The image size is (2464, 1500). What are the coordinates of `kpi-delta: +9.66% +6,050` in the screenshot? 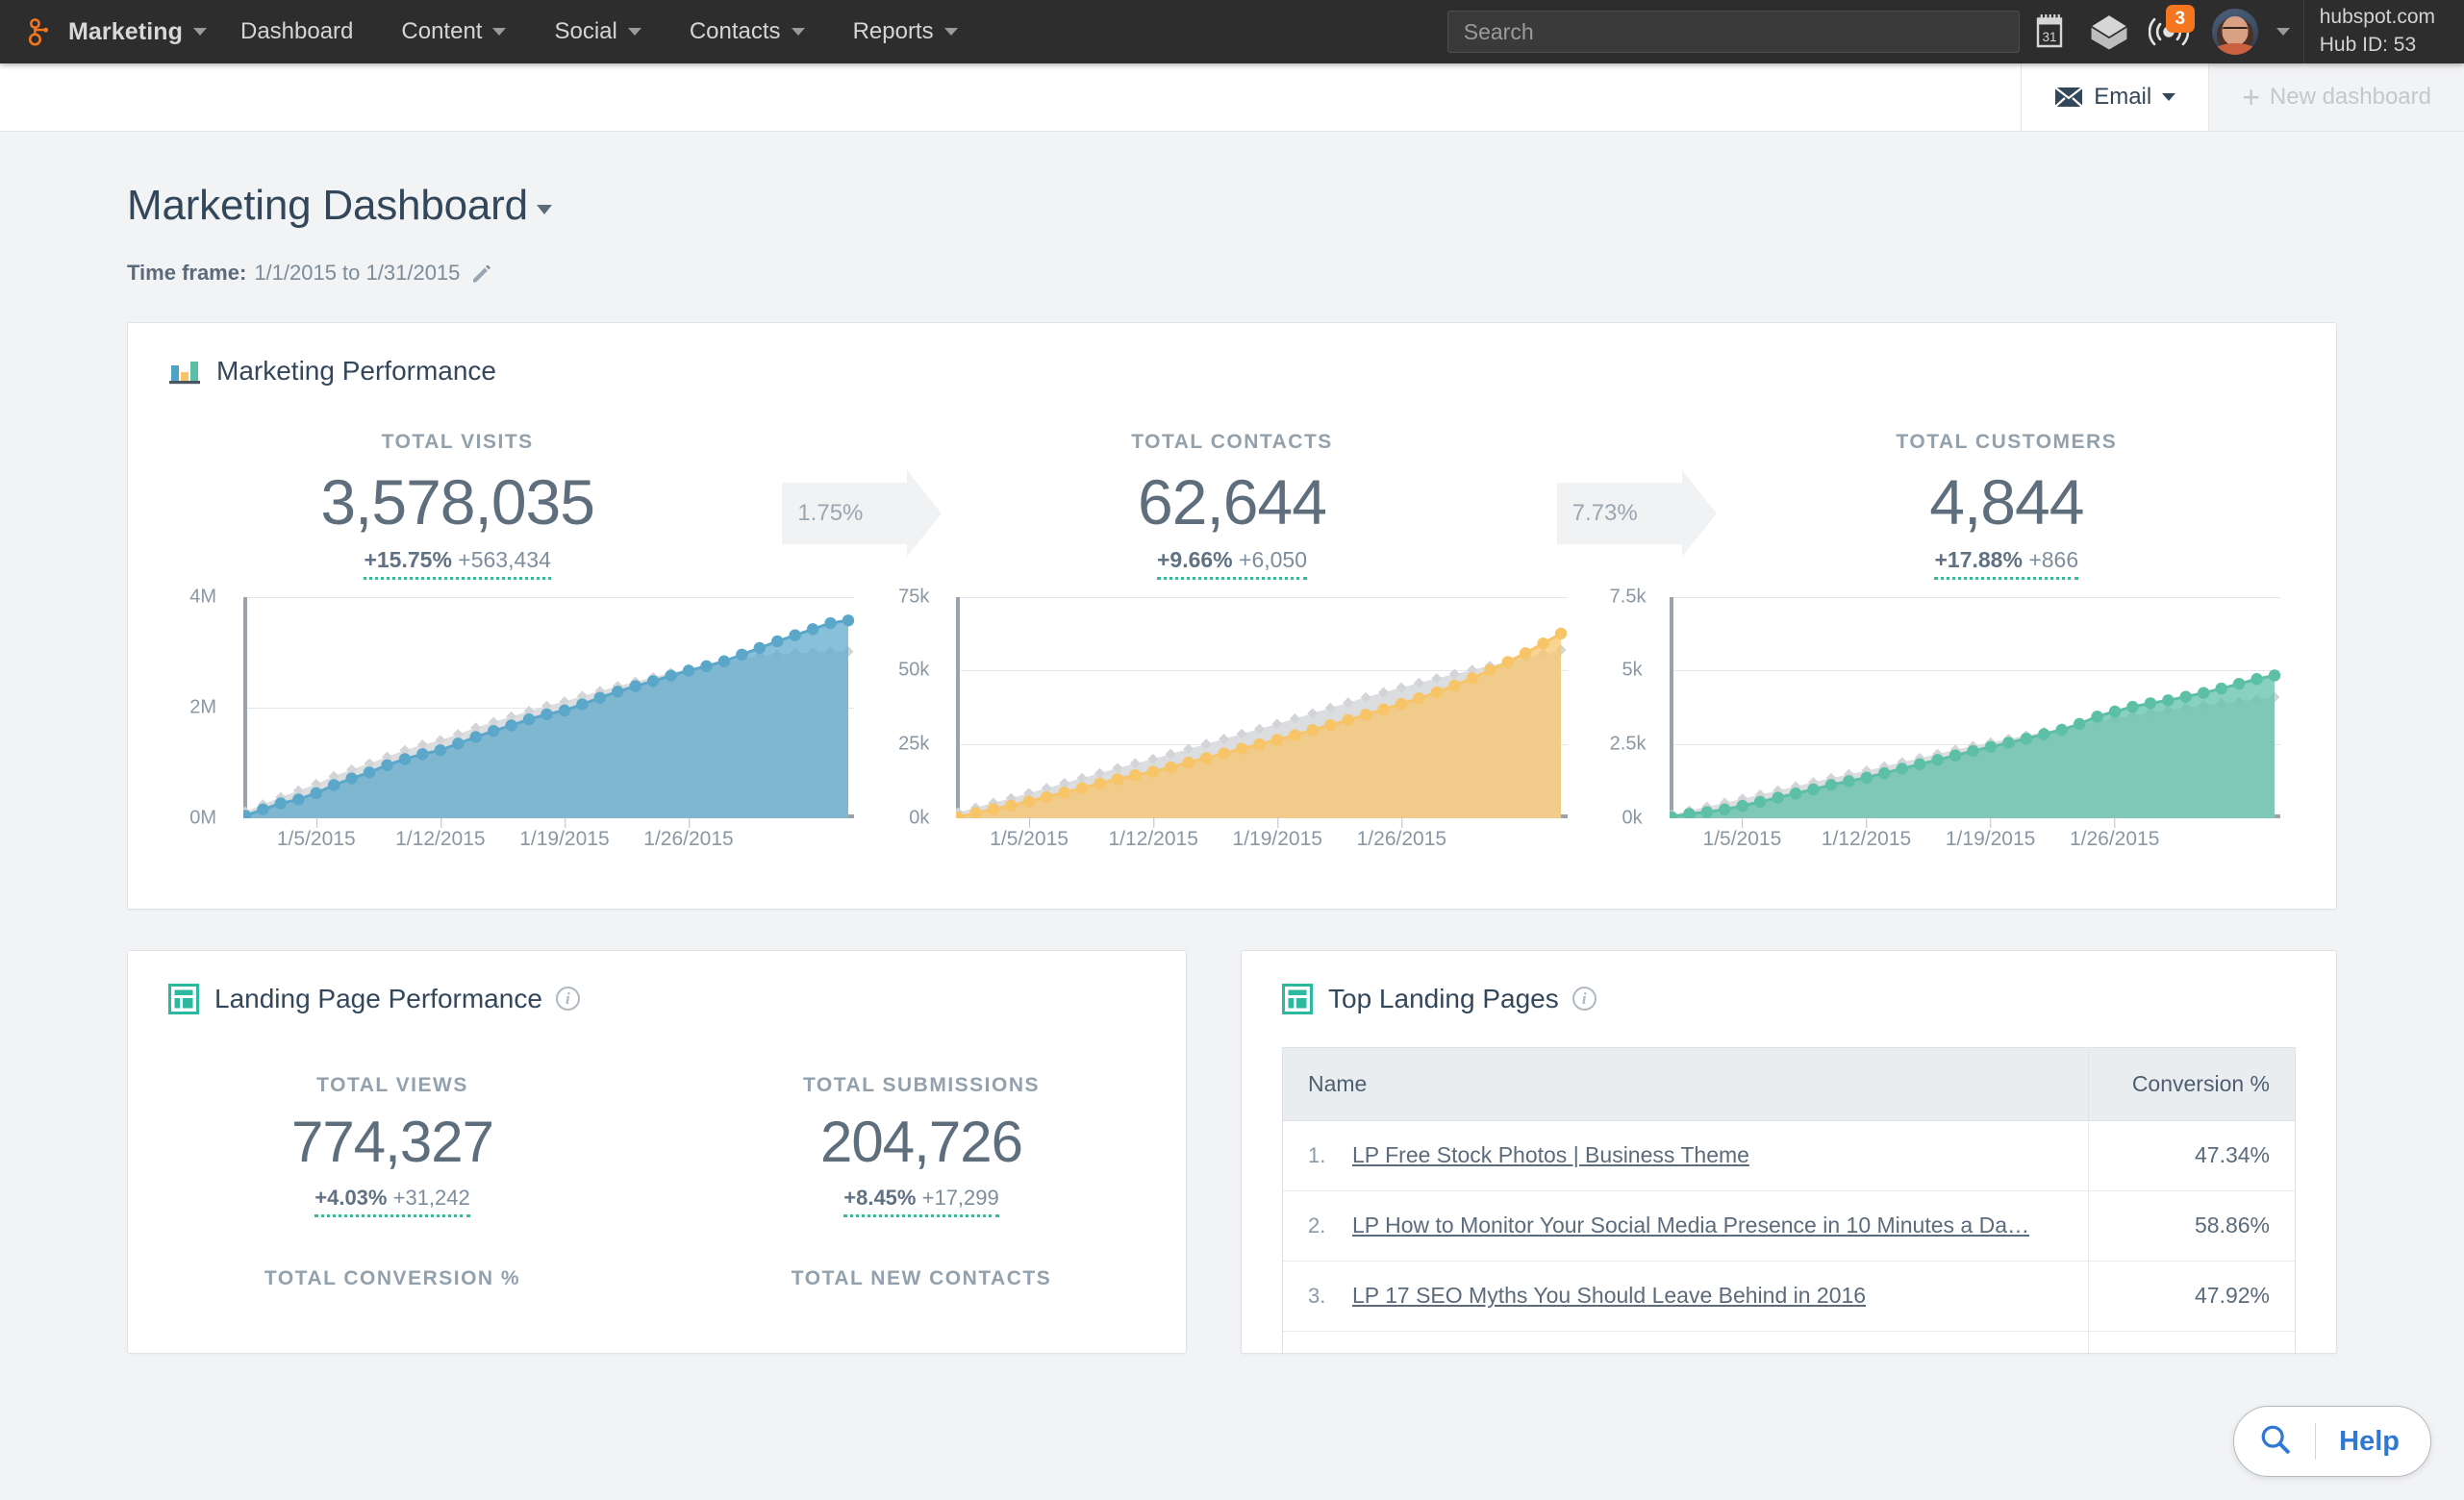 It's located at (1232, 563).